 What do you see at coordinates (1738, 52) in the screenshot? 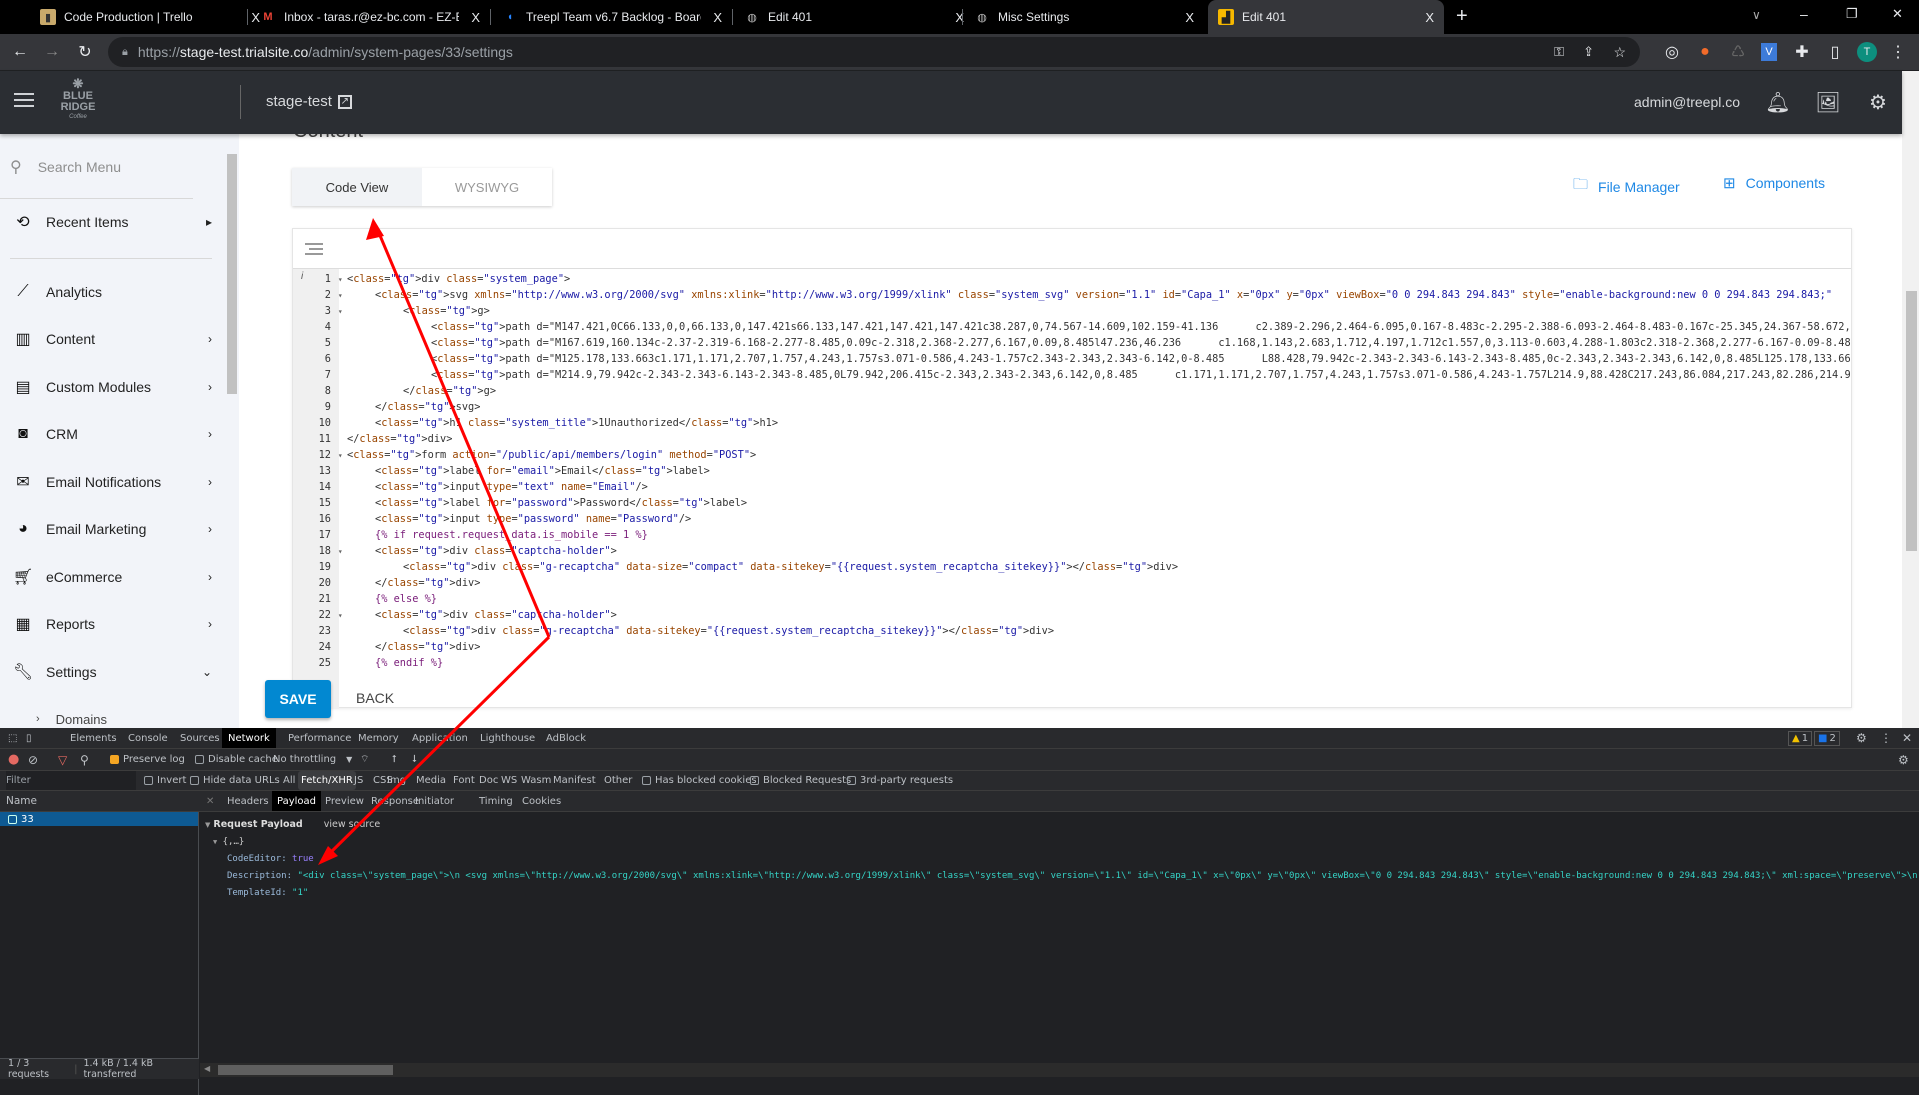
I see `extension-icon: ♺` at bounding box center [1738, 52].